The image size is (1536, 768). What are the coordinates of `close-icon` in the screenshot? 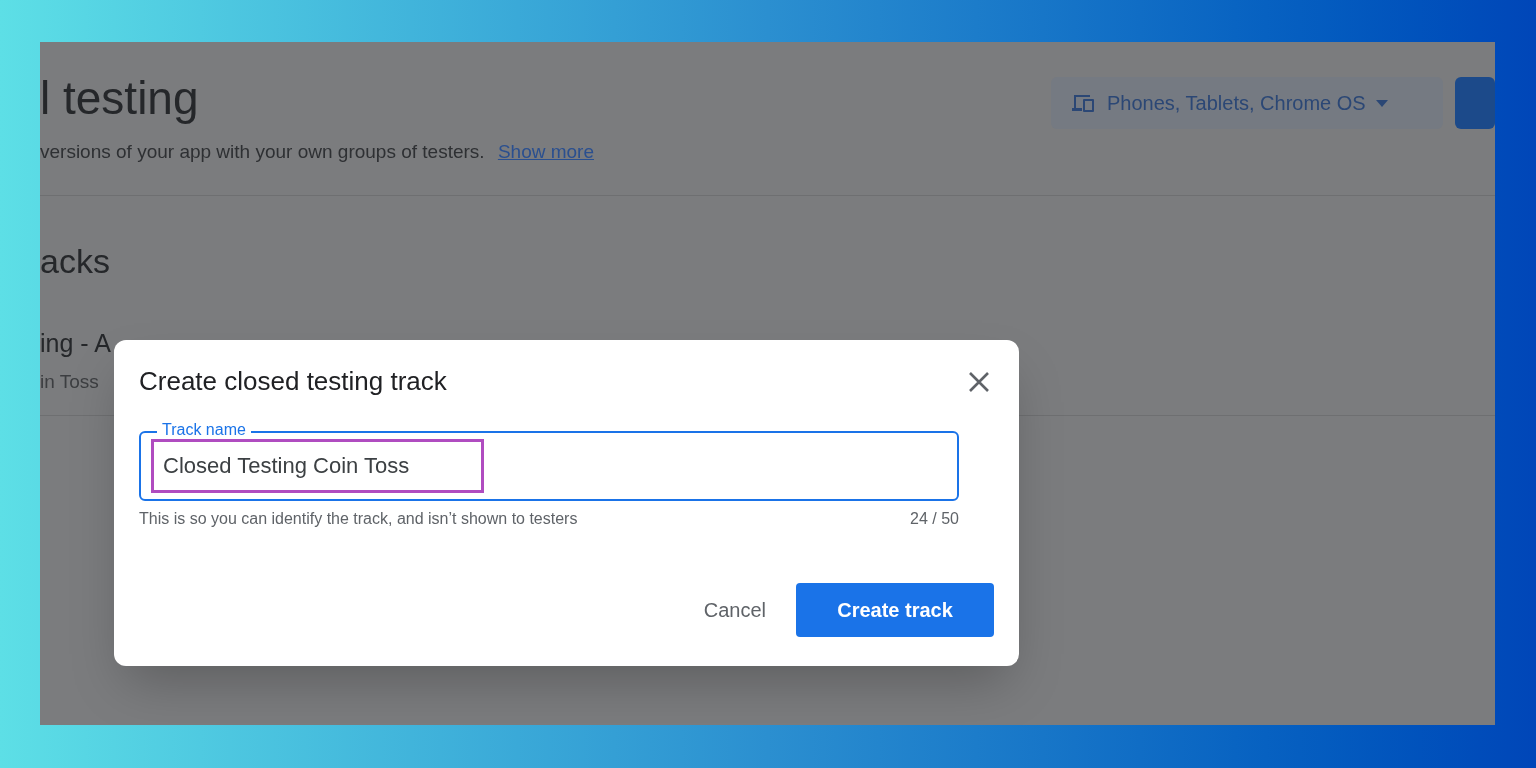 It's located at (979, 381).